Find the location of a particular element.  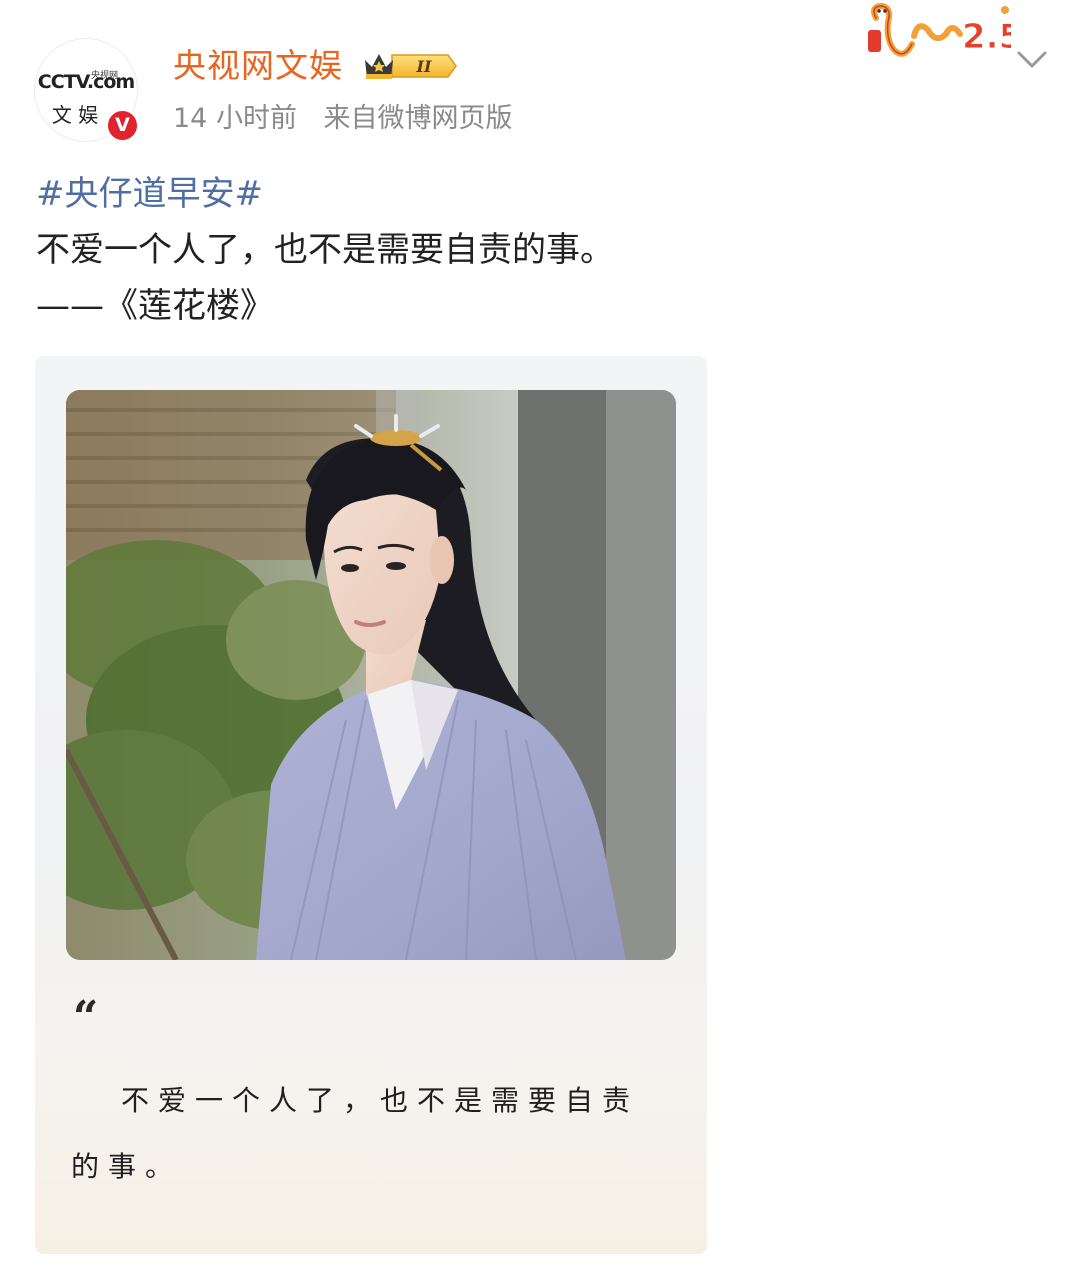

crown-level-icon: II is located at coordinates (410, 66).